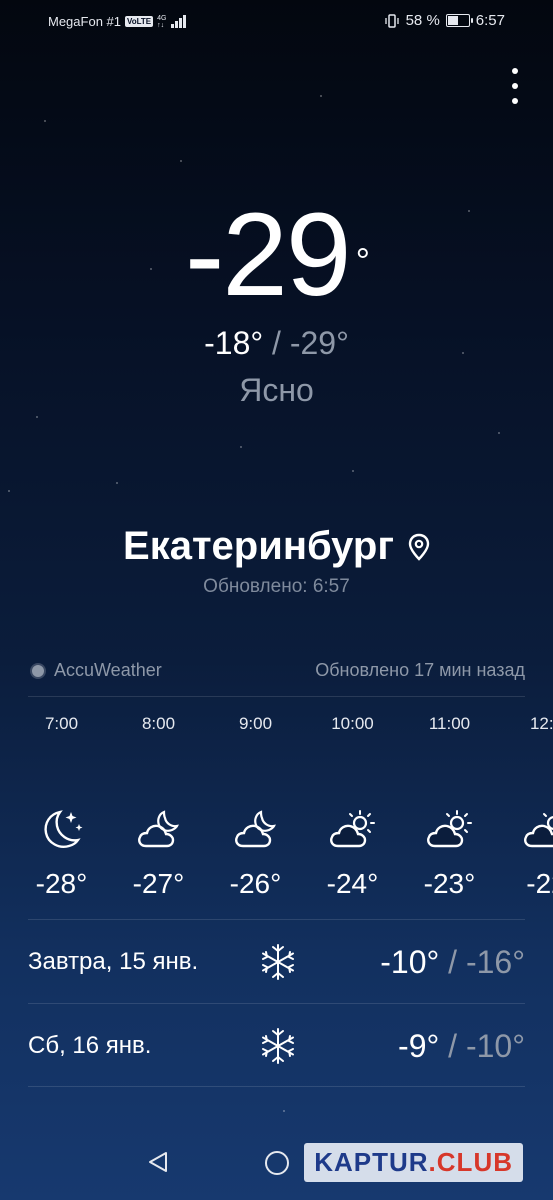 The height and width of the screenshot is (1200, 553). Describe the element at coordinates (352, 807) in the screenshot. I see `hour-item: 10:00 -24°` at that location.